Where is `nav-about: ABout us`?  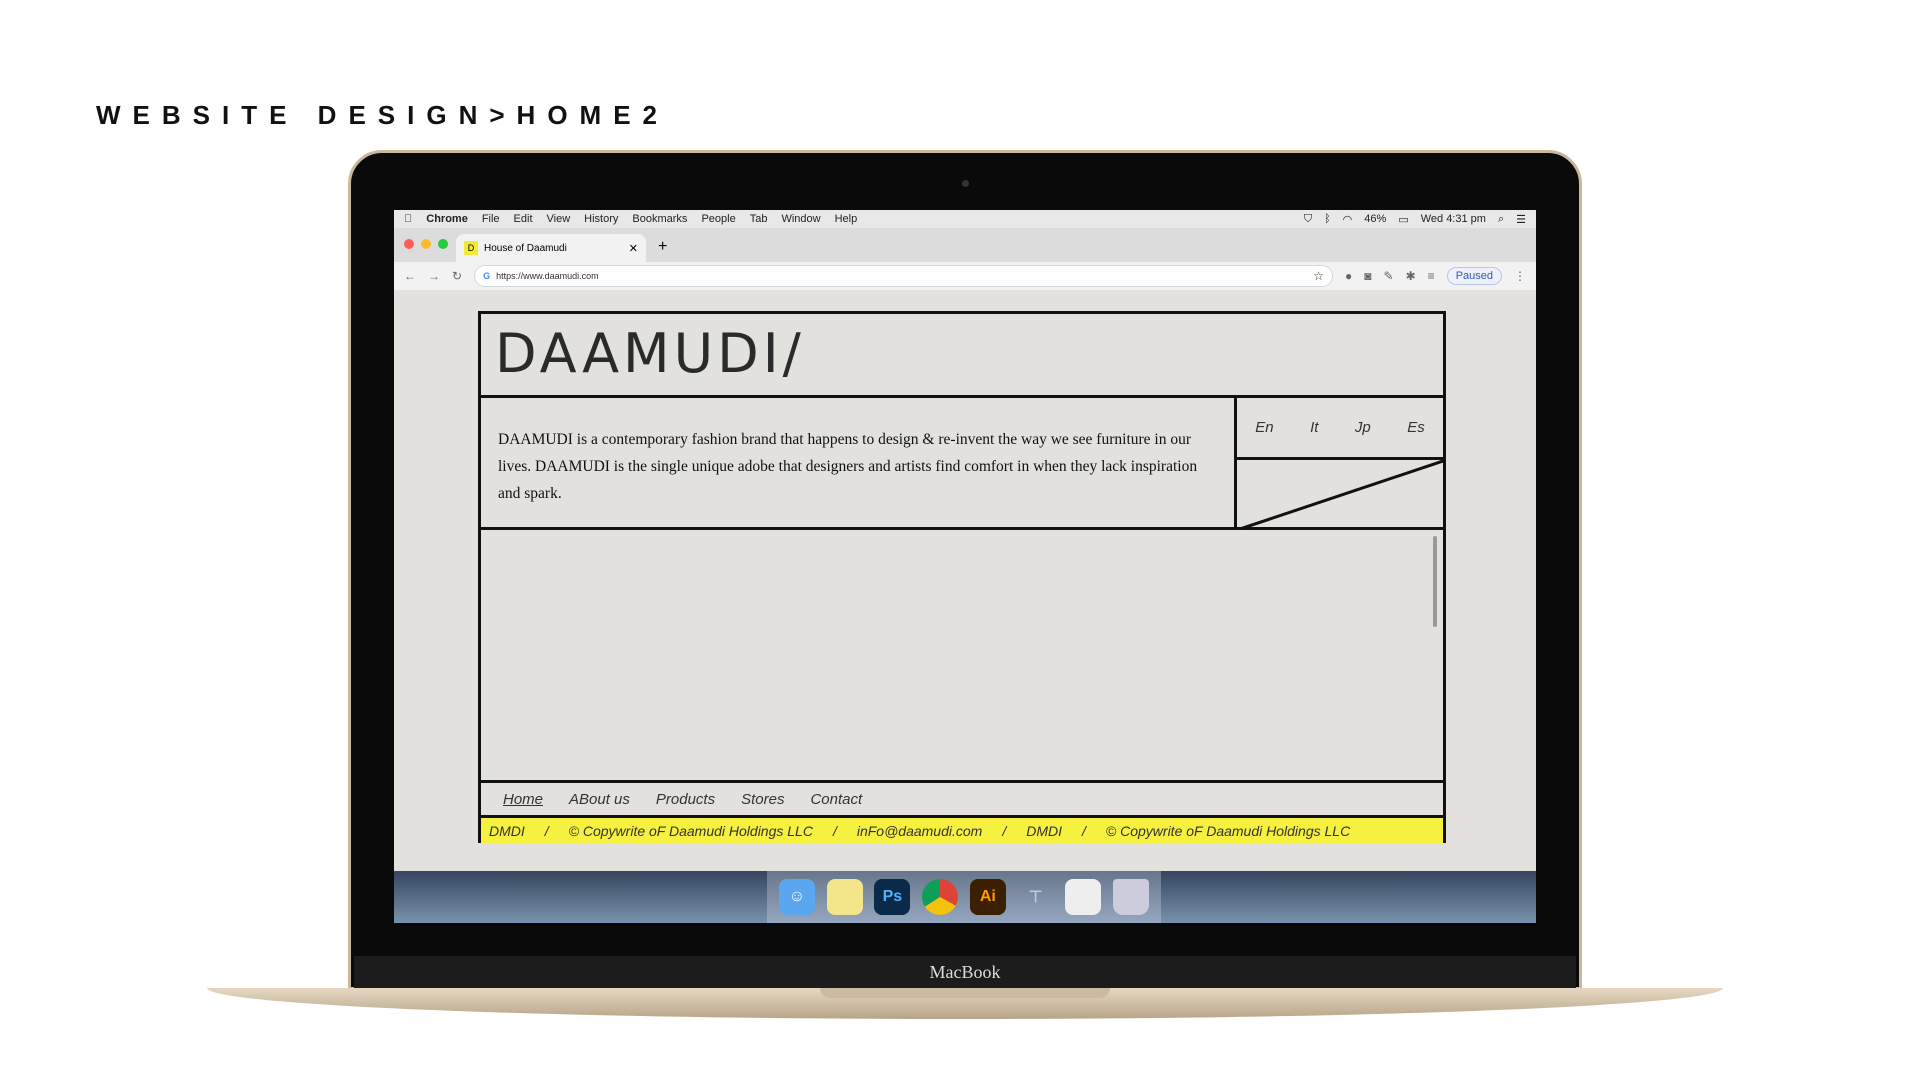 nav-about: ABout us is located at coordinates (599, 799).